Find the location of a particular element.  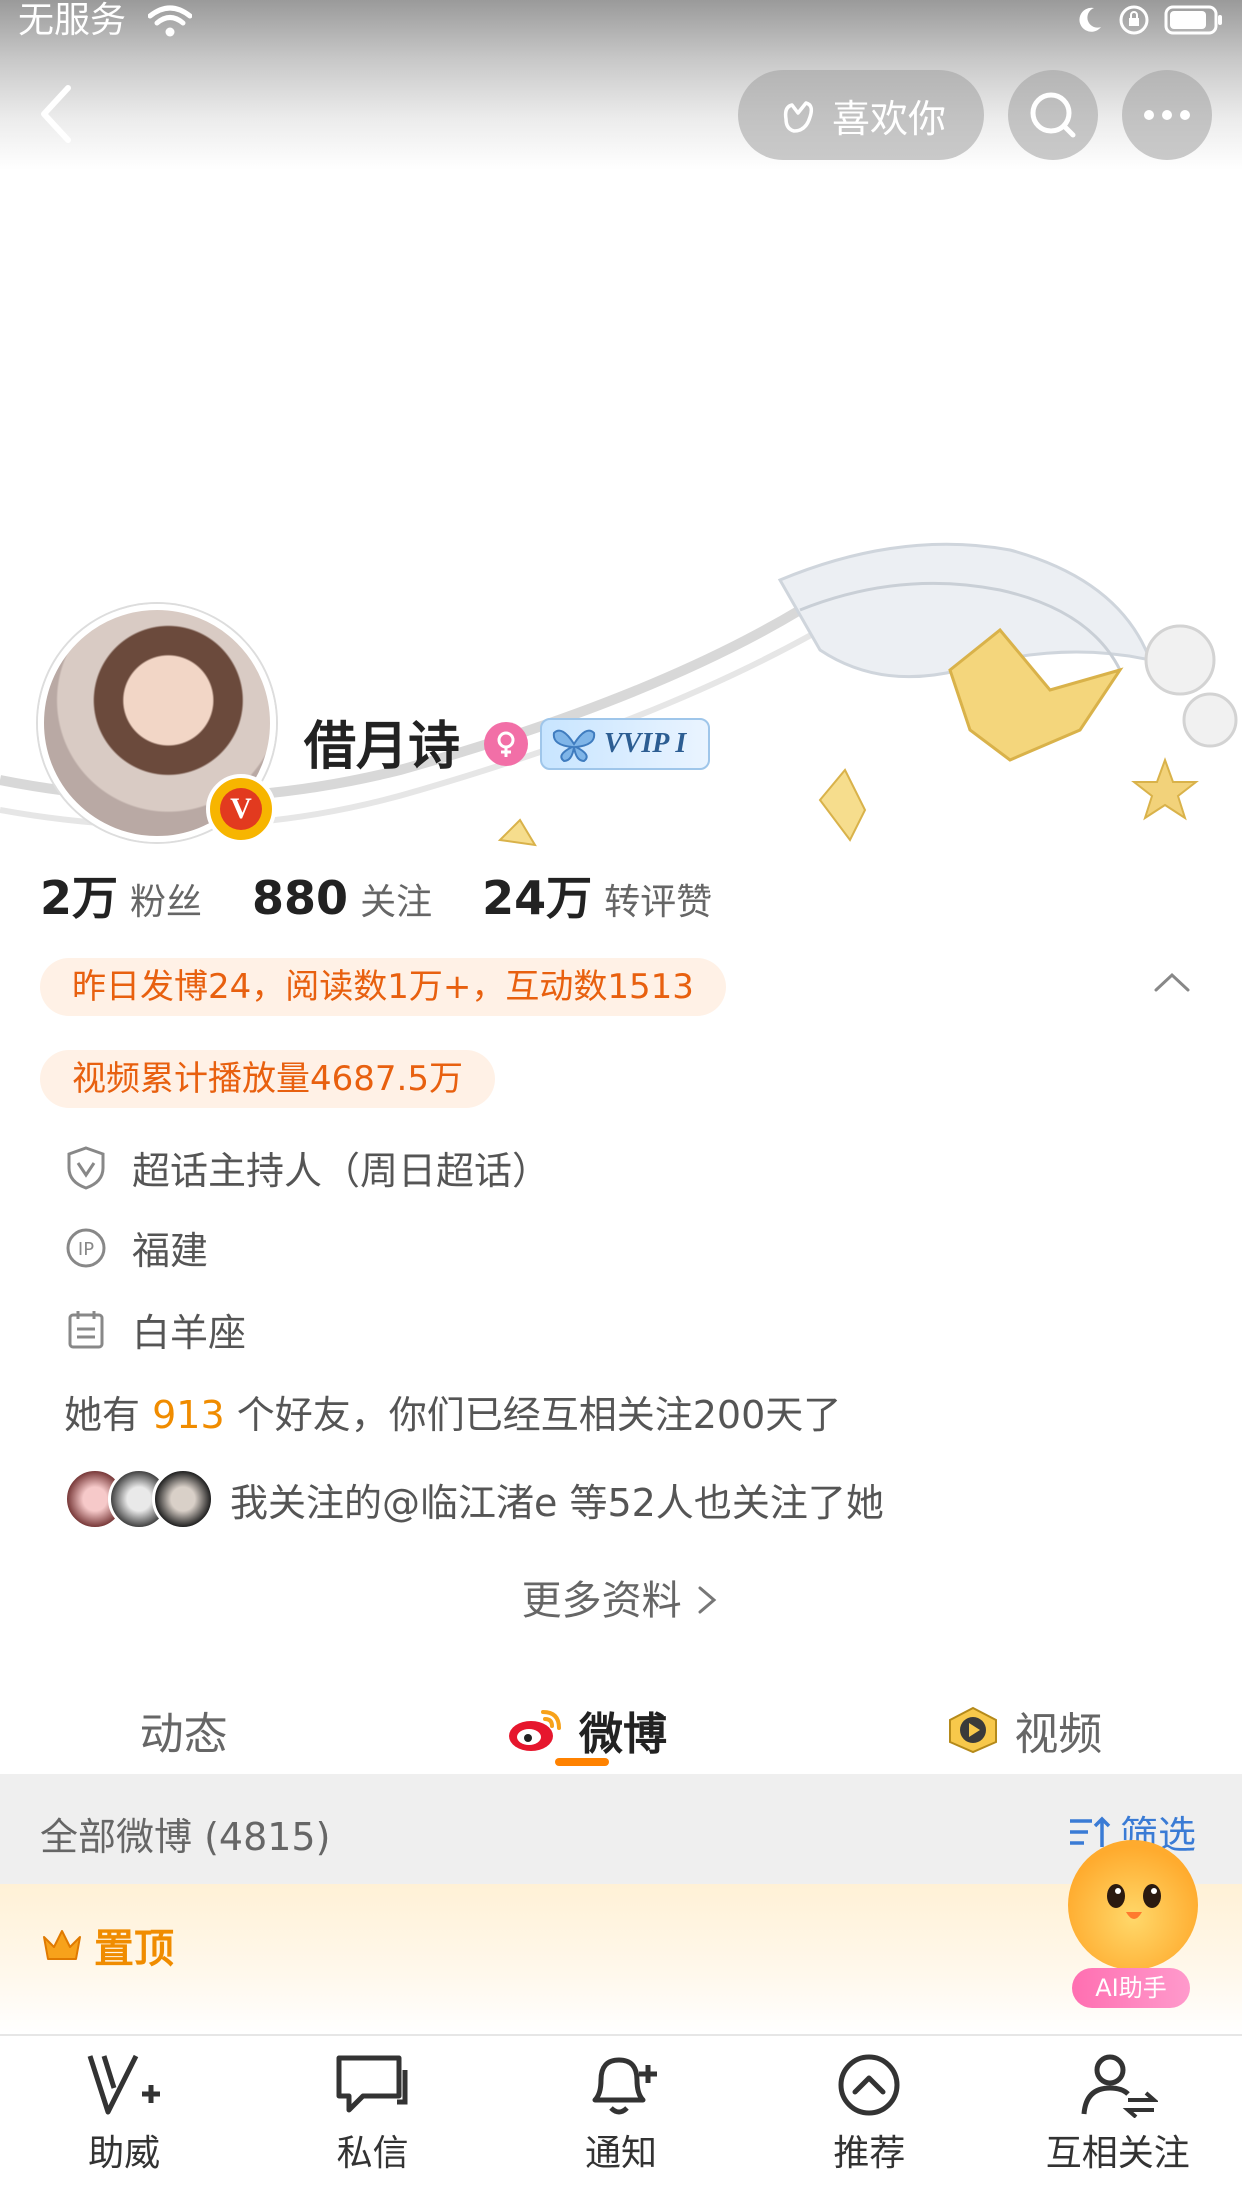

v-plus-icon is located at coordinates (124, 2084).